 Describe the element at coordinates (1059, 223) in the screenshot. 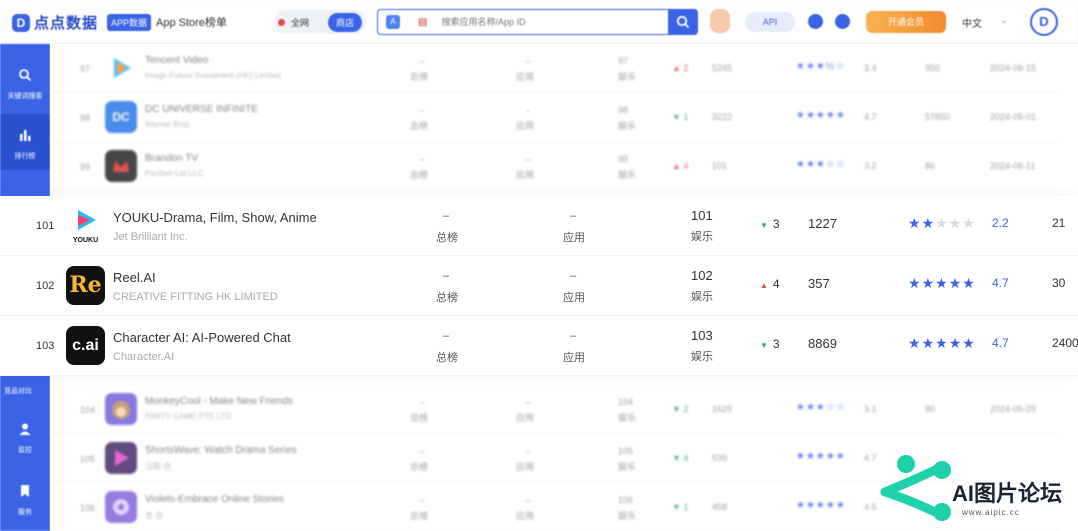

I see `review-count: 21` at that location.